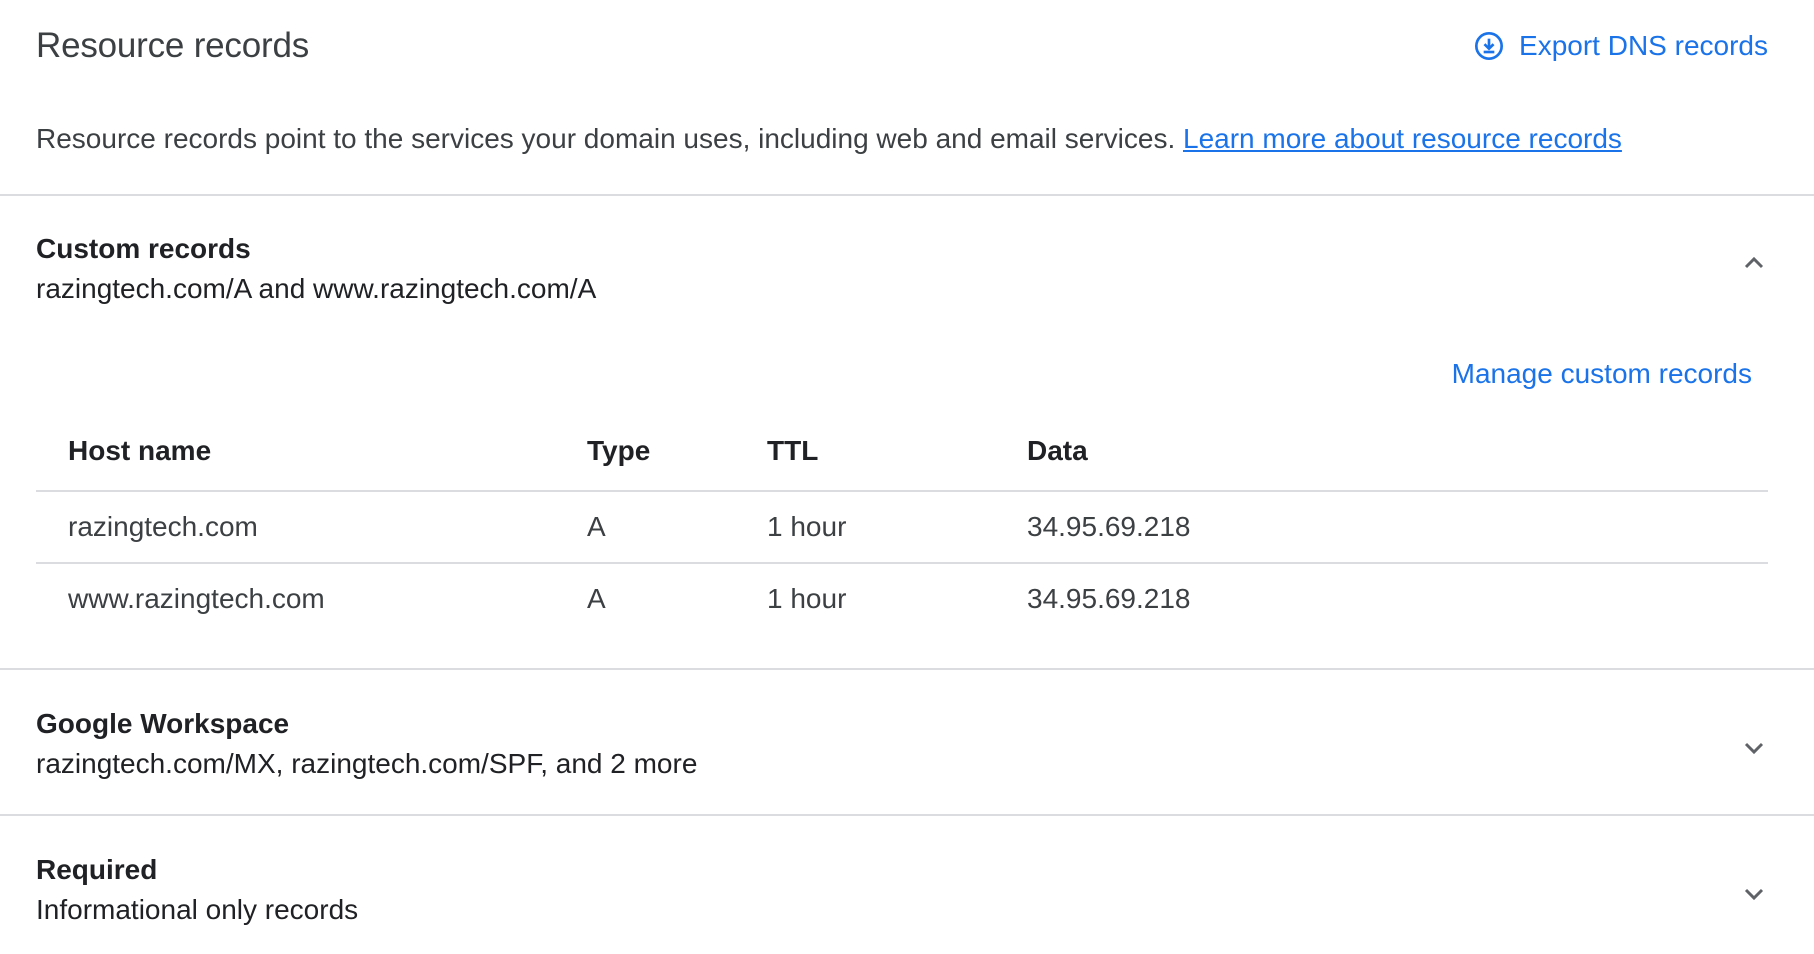 This screenshot has width=1814, height=954. I want to click on google-workspace-title: Google Workspace, so click(163, 723).